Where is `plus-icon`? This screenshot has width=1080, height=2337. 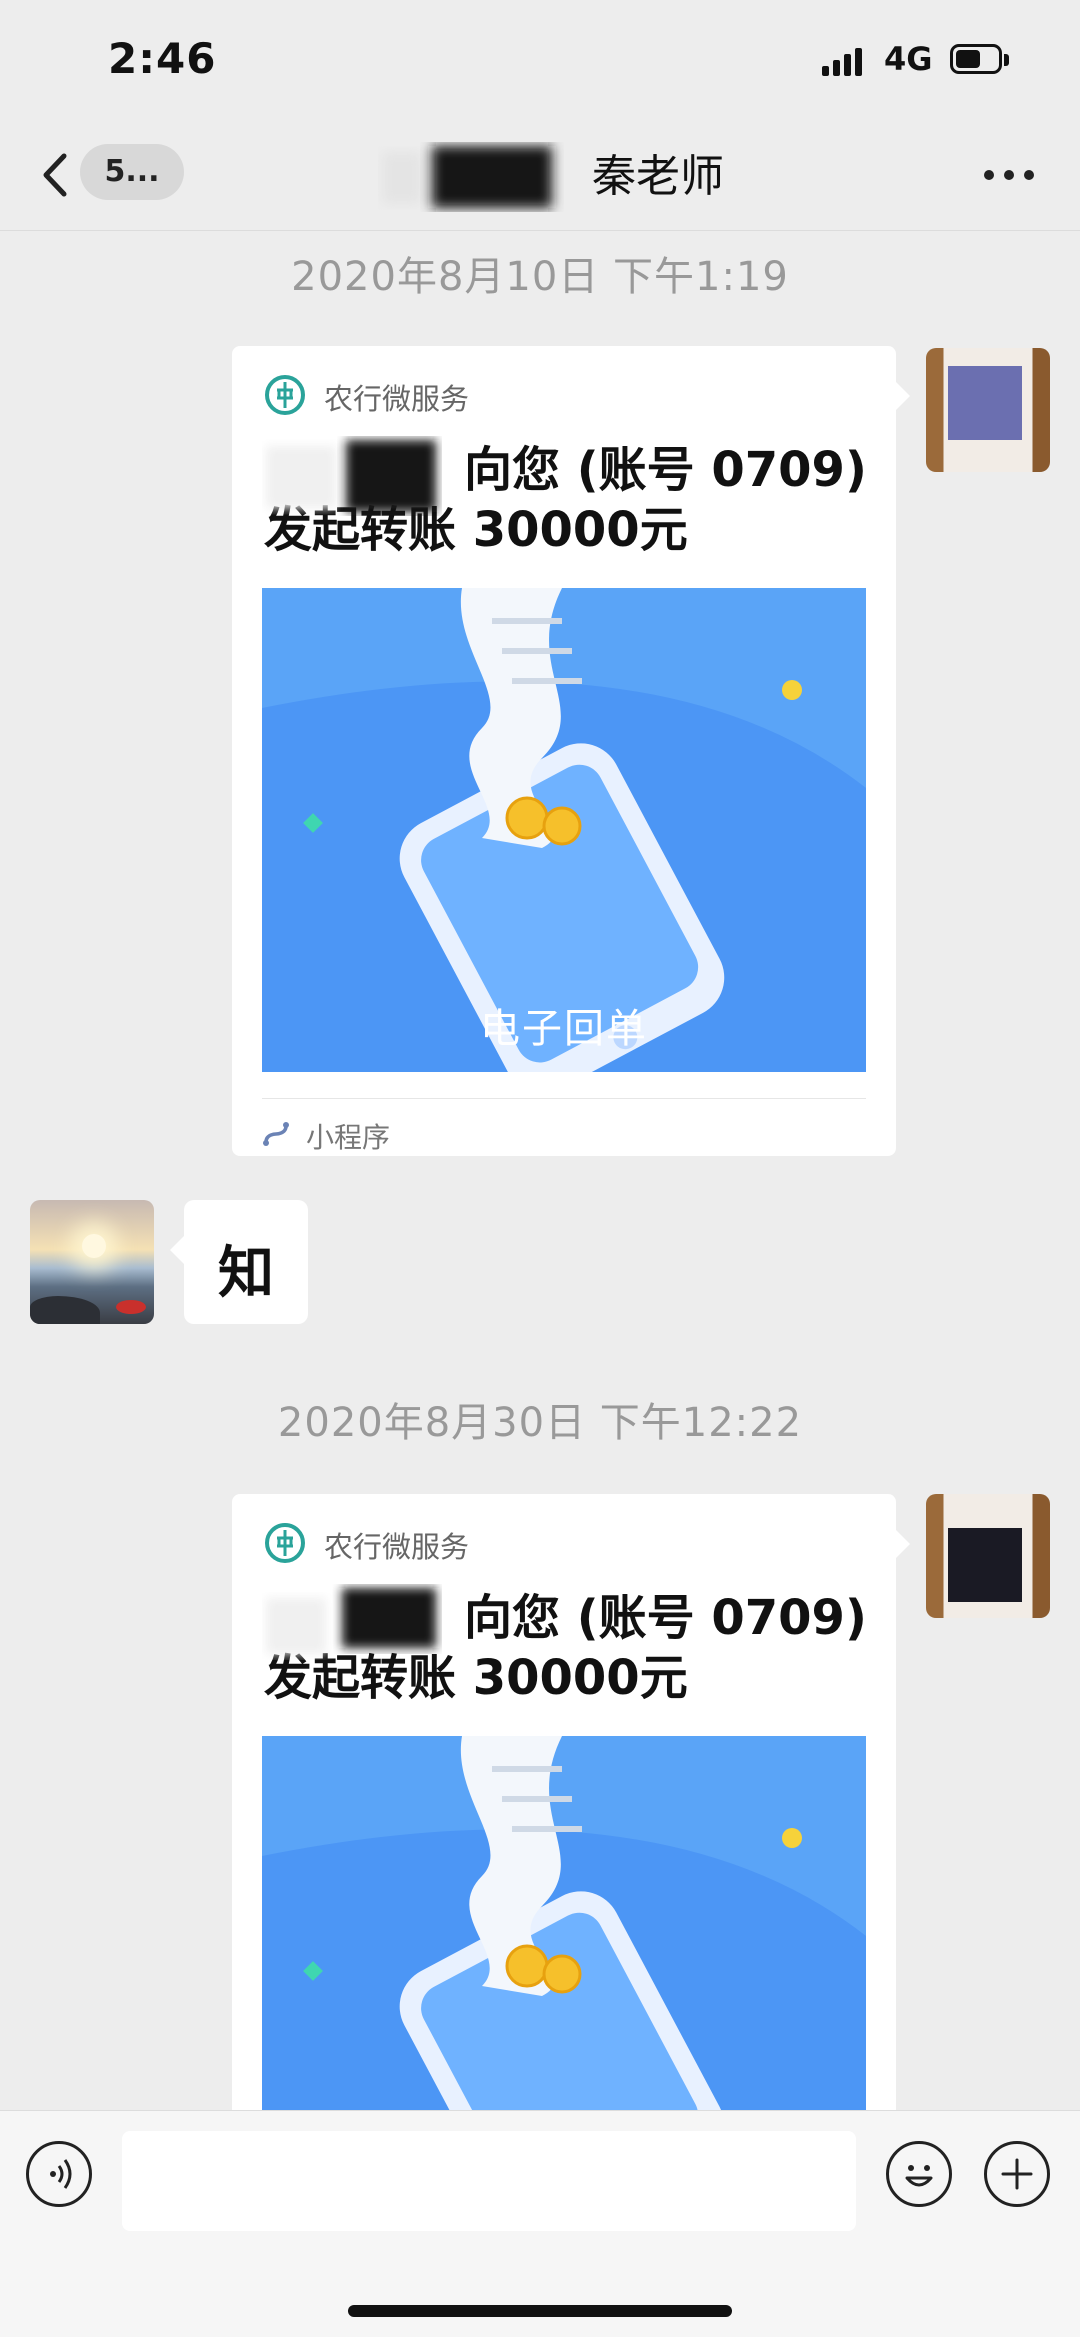
plus-icon is located at coordinates (1017, 2174).